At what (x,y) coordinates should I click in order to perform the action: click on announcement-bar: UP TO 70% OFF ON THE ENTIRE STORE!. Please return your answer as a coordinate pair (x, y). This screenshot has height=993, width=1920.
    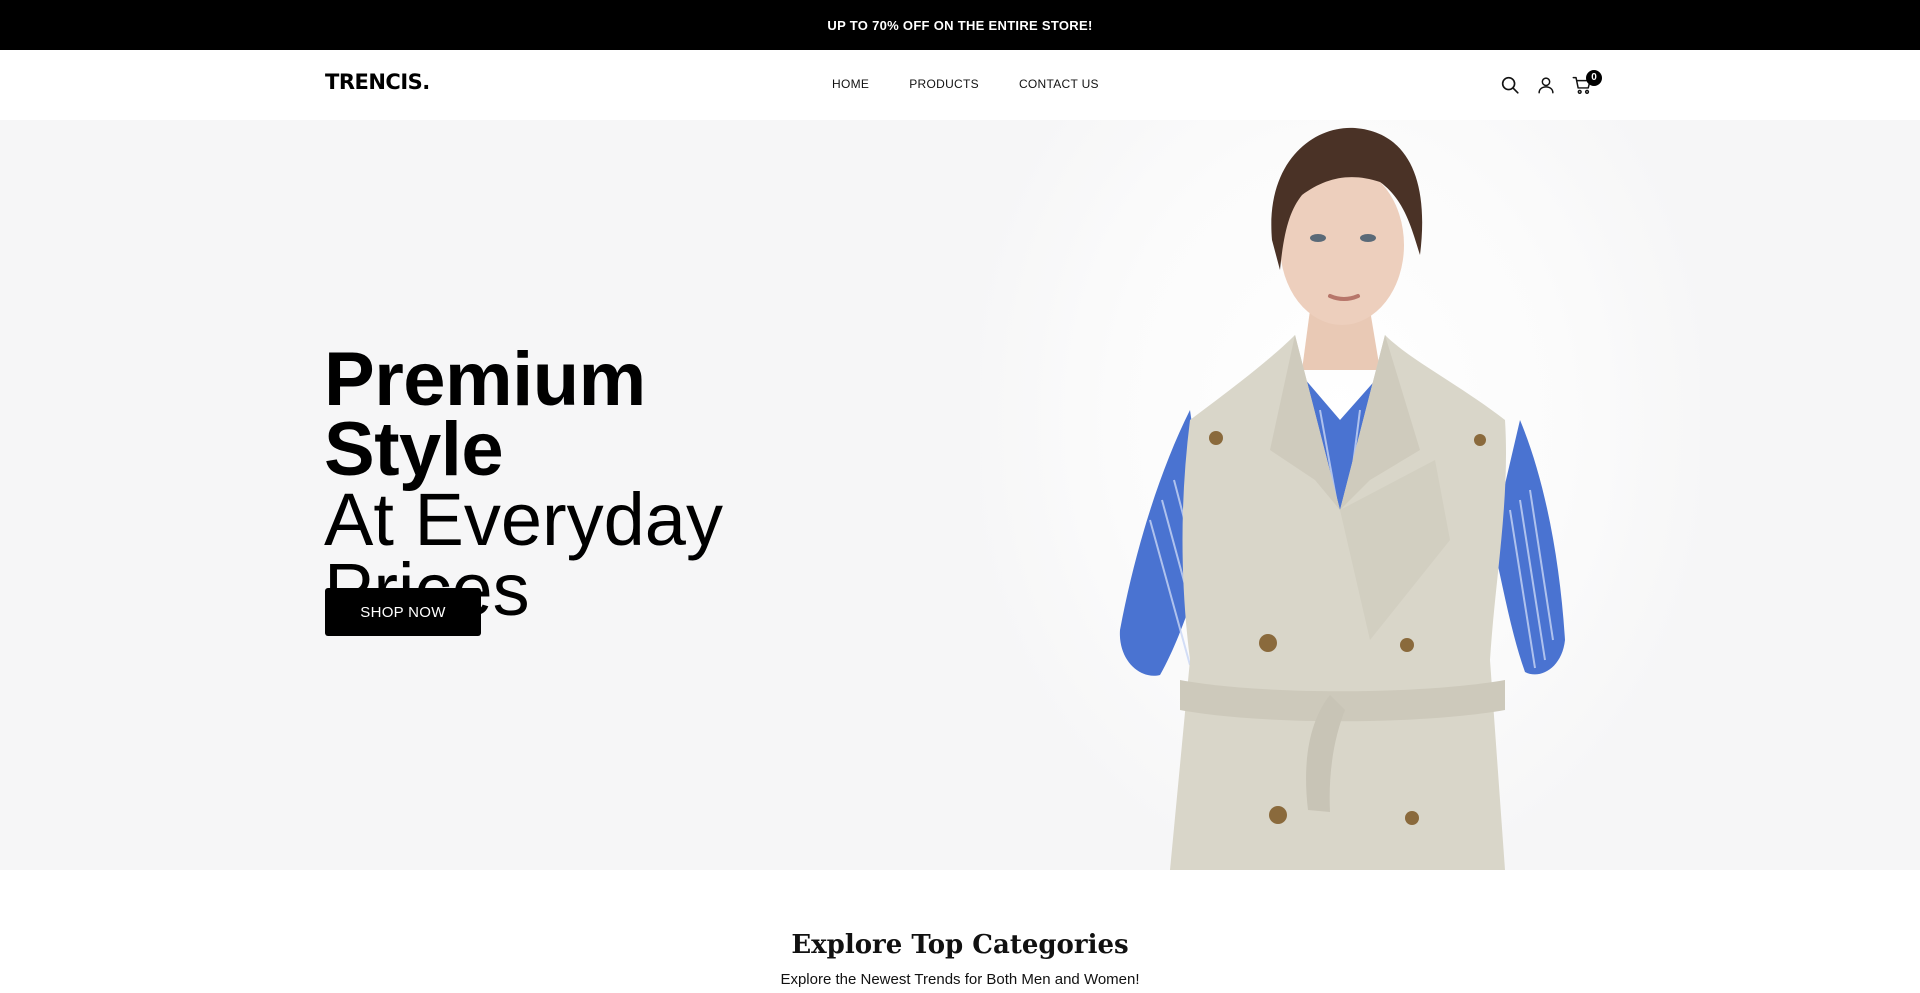
    Looking at the image, I should click on (960, 25).